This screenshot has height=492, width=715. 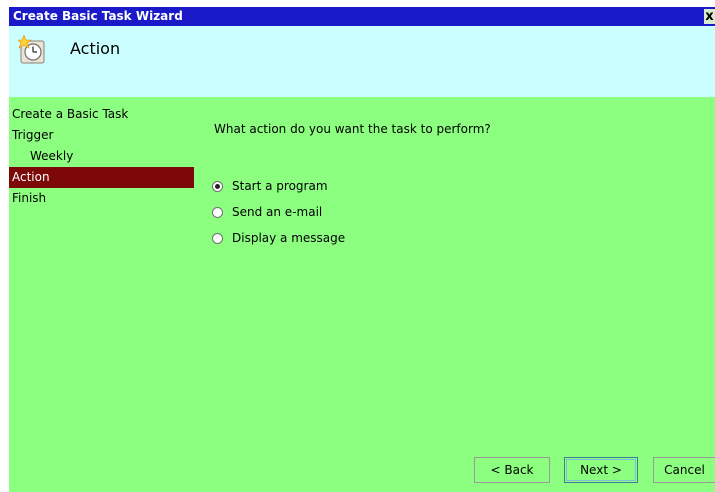 I want to click on nav-item-finish: Finish, so click(x=101, y=198).